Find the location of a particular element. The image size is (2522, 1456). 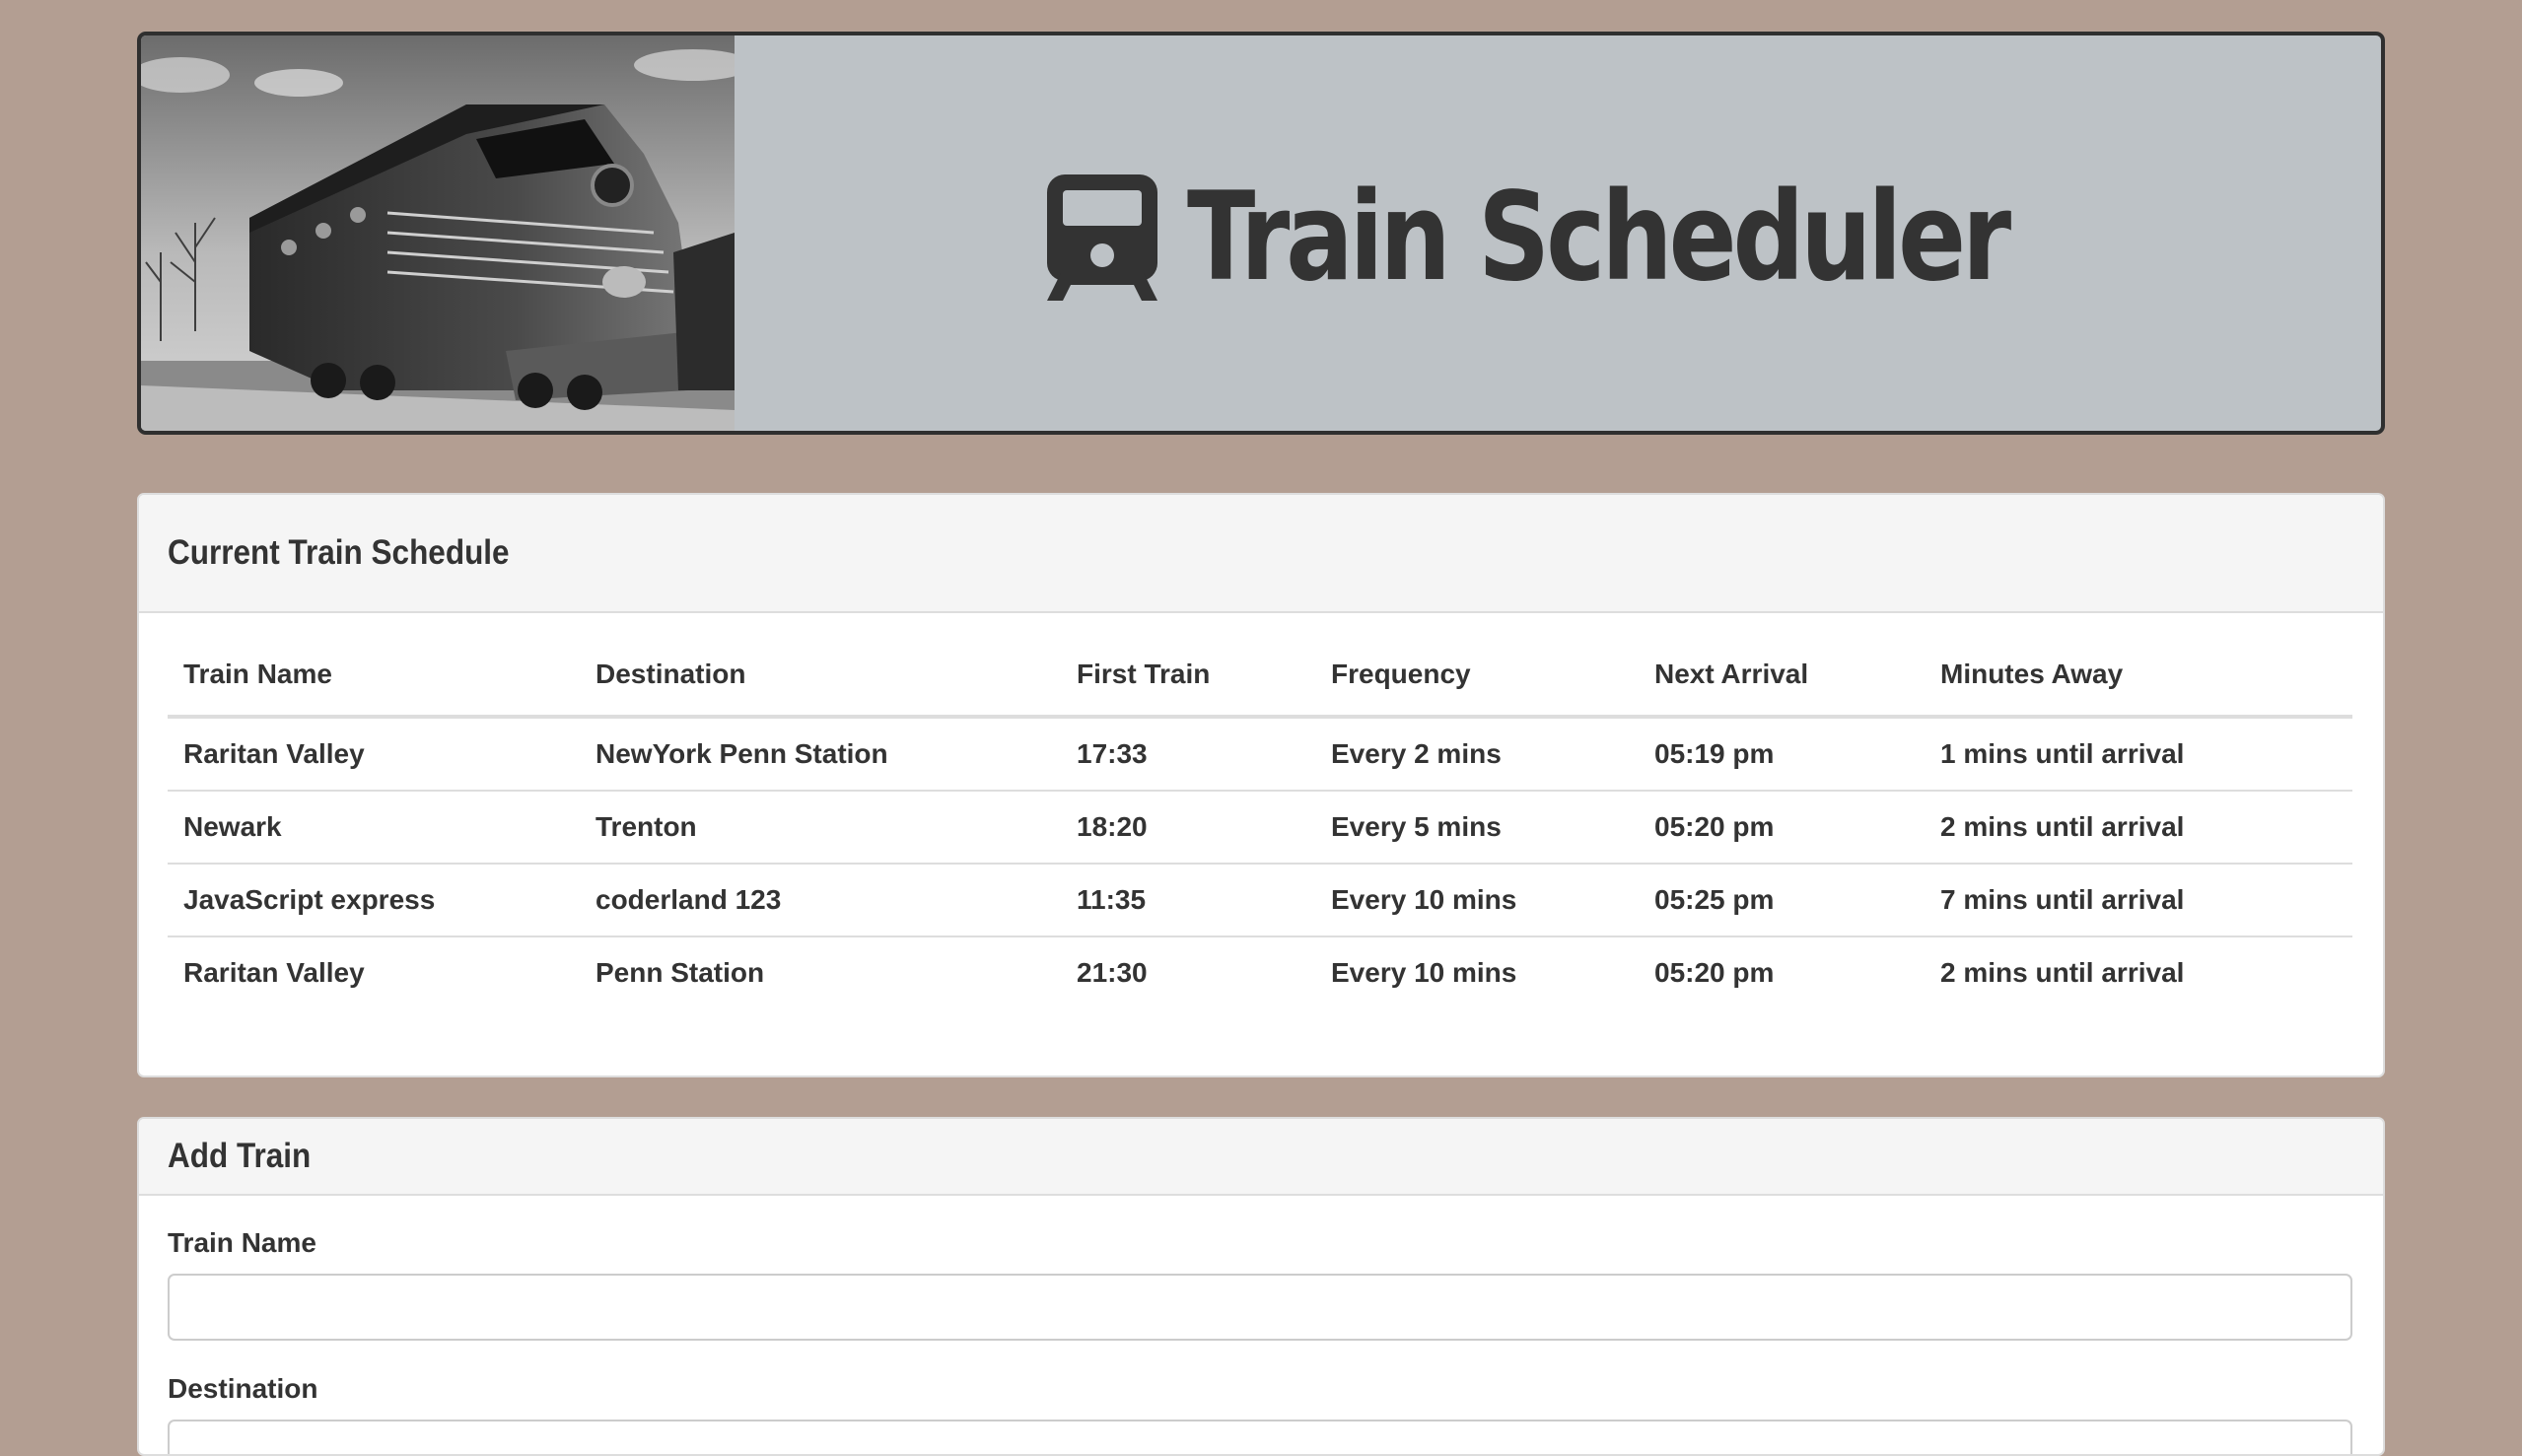

cell-frequency: Every 2 mins is located at coordinates (1416, 753).